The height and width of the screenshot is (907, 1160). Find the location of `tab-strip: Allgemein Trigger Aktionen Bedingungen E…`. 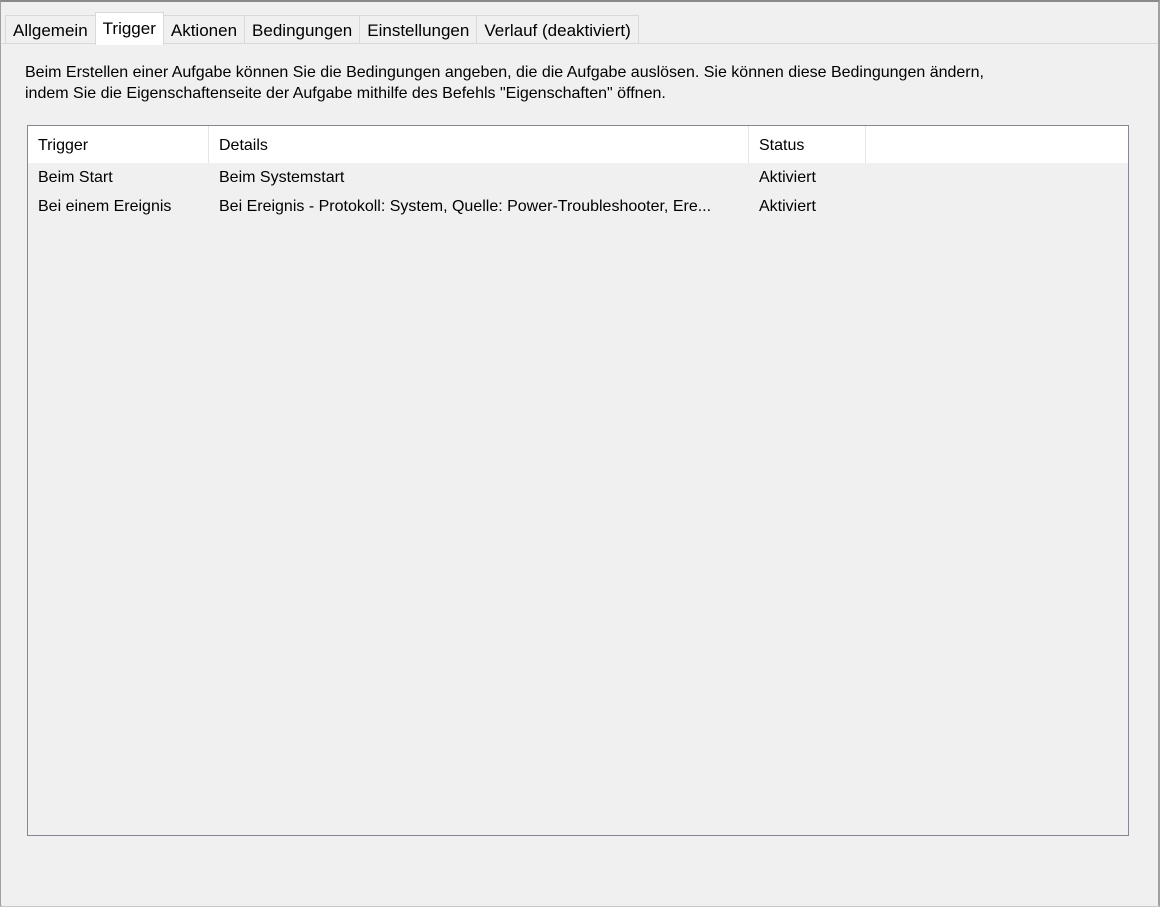

tab-strip: Allgemein Trigger Aktionen Bedingungen E… is located at coordinates (322, 28).